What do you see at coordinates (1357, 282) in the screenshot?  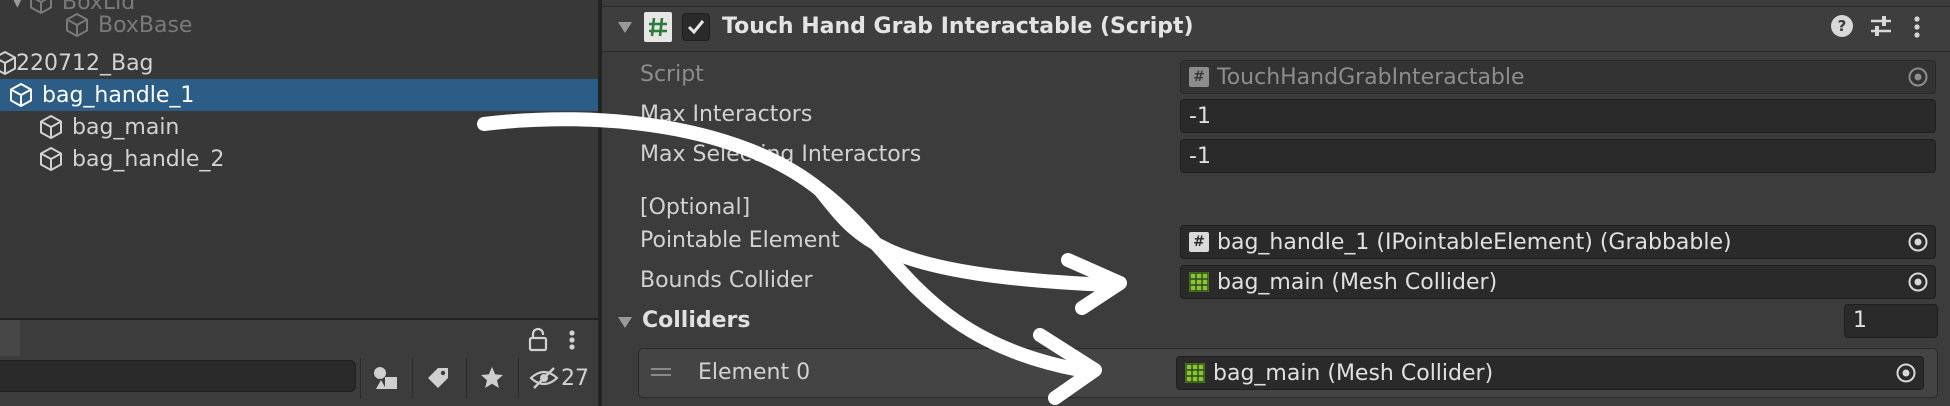 I see `bounds-collider-value: bag_main (Mesh Collider)` at bounding box center [1357, 282].